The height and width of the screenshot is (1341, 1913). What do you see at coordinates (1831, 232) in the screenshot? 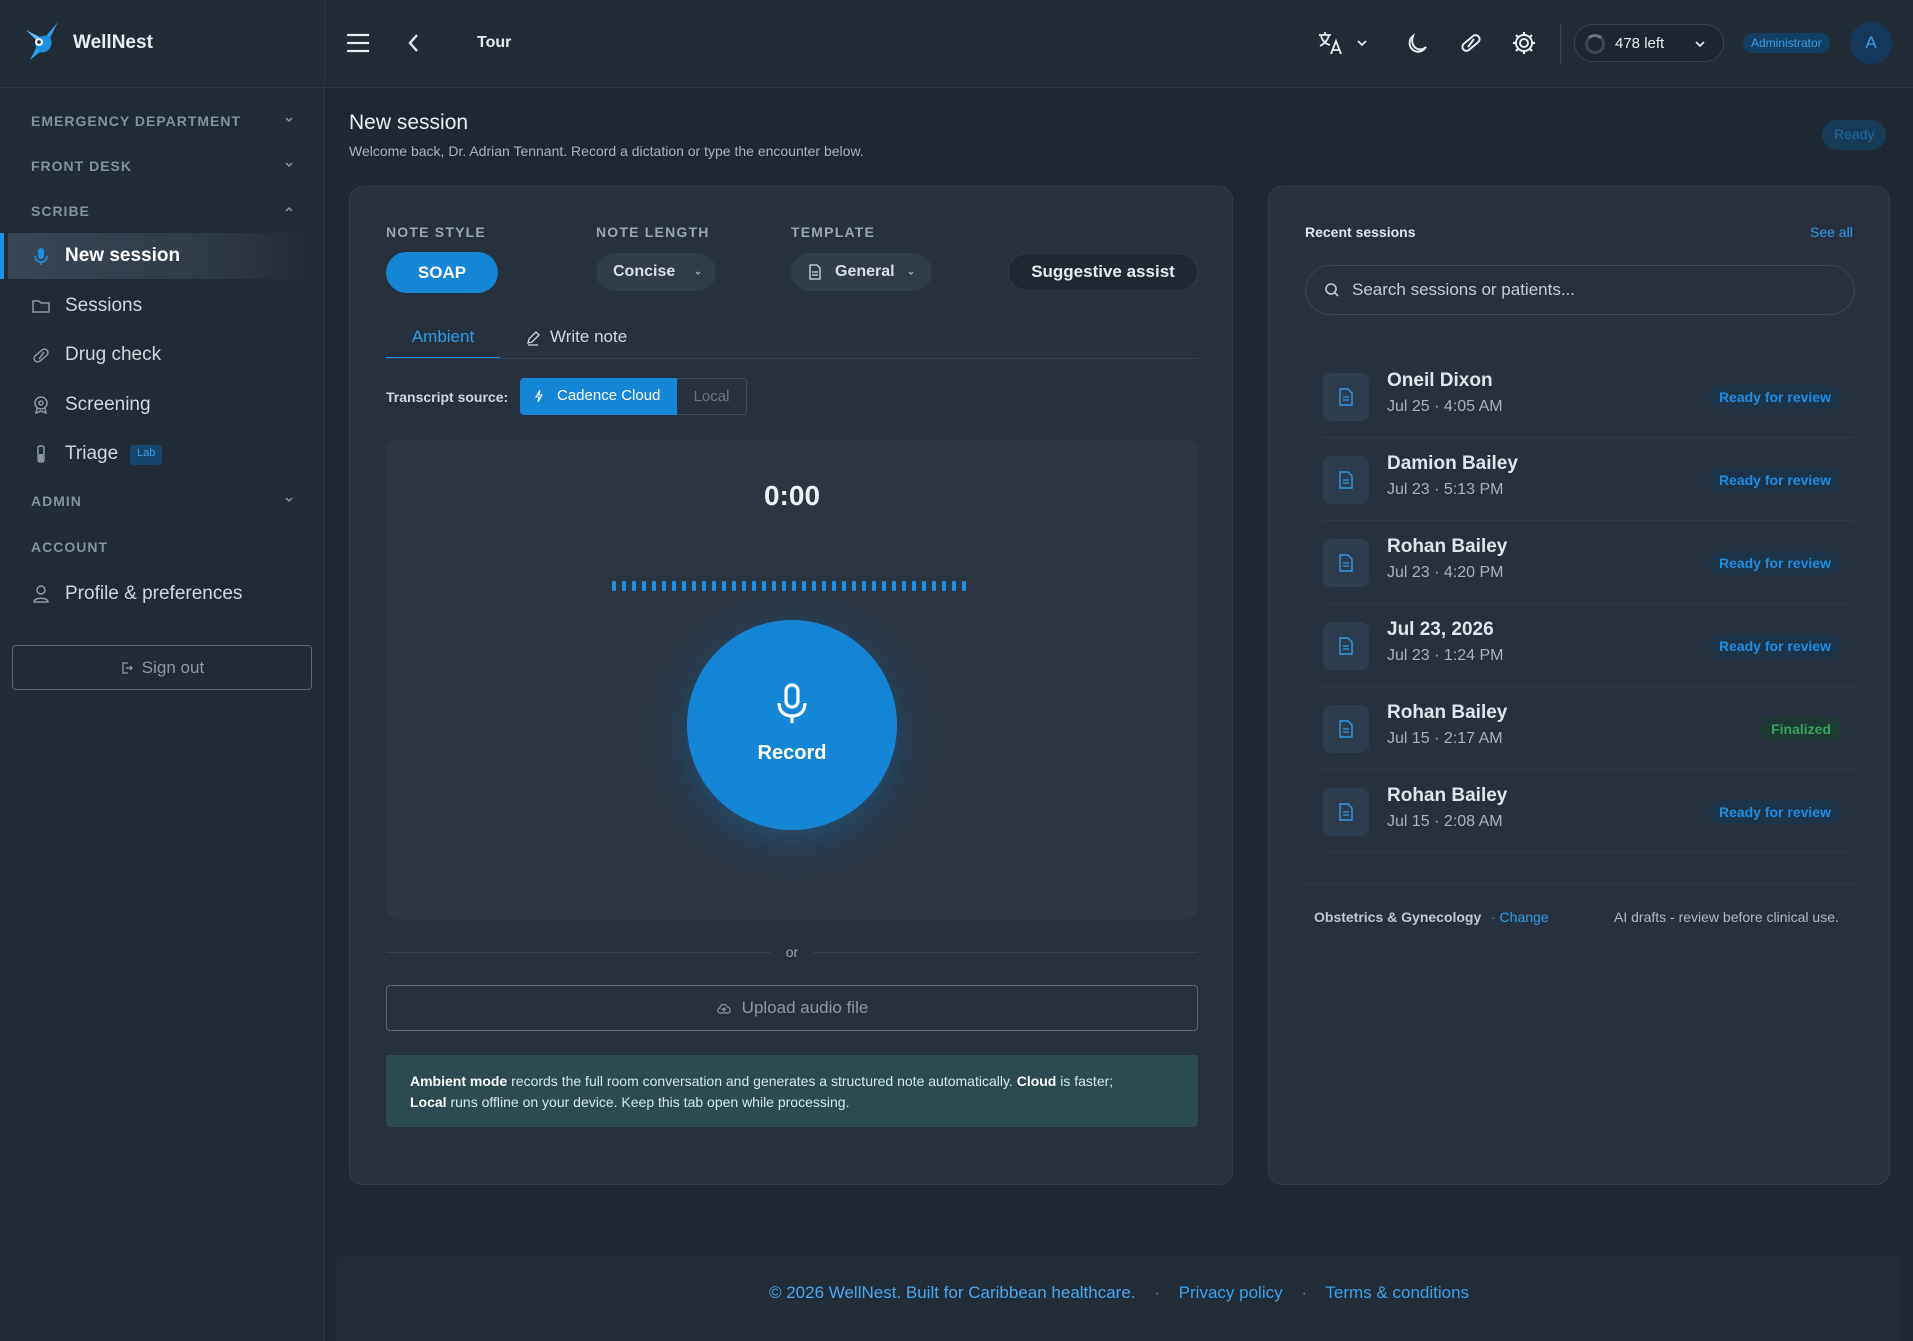
I see `see-all-link: See all` at bounding box center [1831, 232].